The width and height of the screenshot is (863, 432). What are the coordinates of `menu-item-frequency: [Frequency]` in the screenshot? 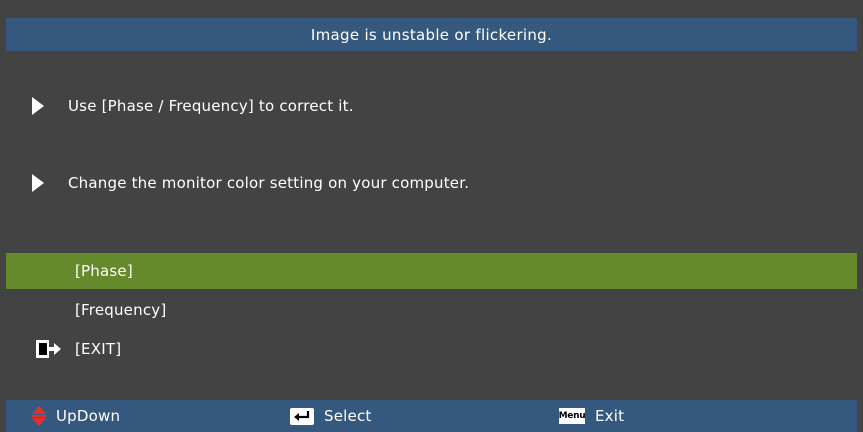 It's located at (431, 310).